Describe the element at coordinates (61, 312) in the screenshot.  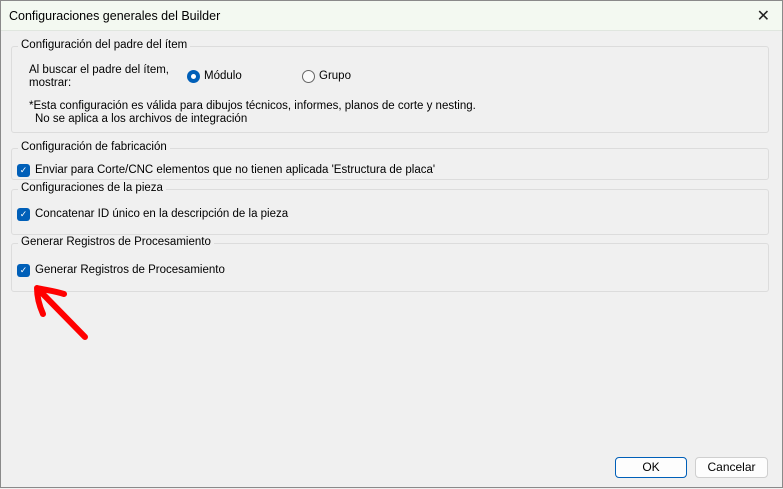
I see `red-arrow-annotation` at that location.